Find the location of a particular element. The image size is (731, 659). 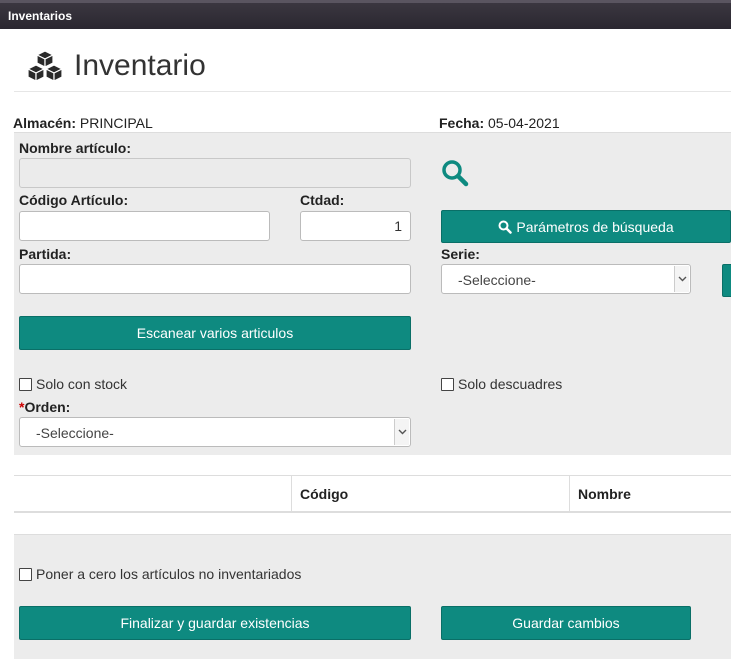

page-title: Inventario is located at coordinates (140, 65).